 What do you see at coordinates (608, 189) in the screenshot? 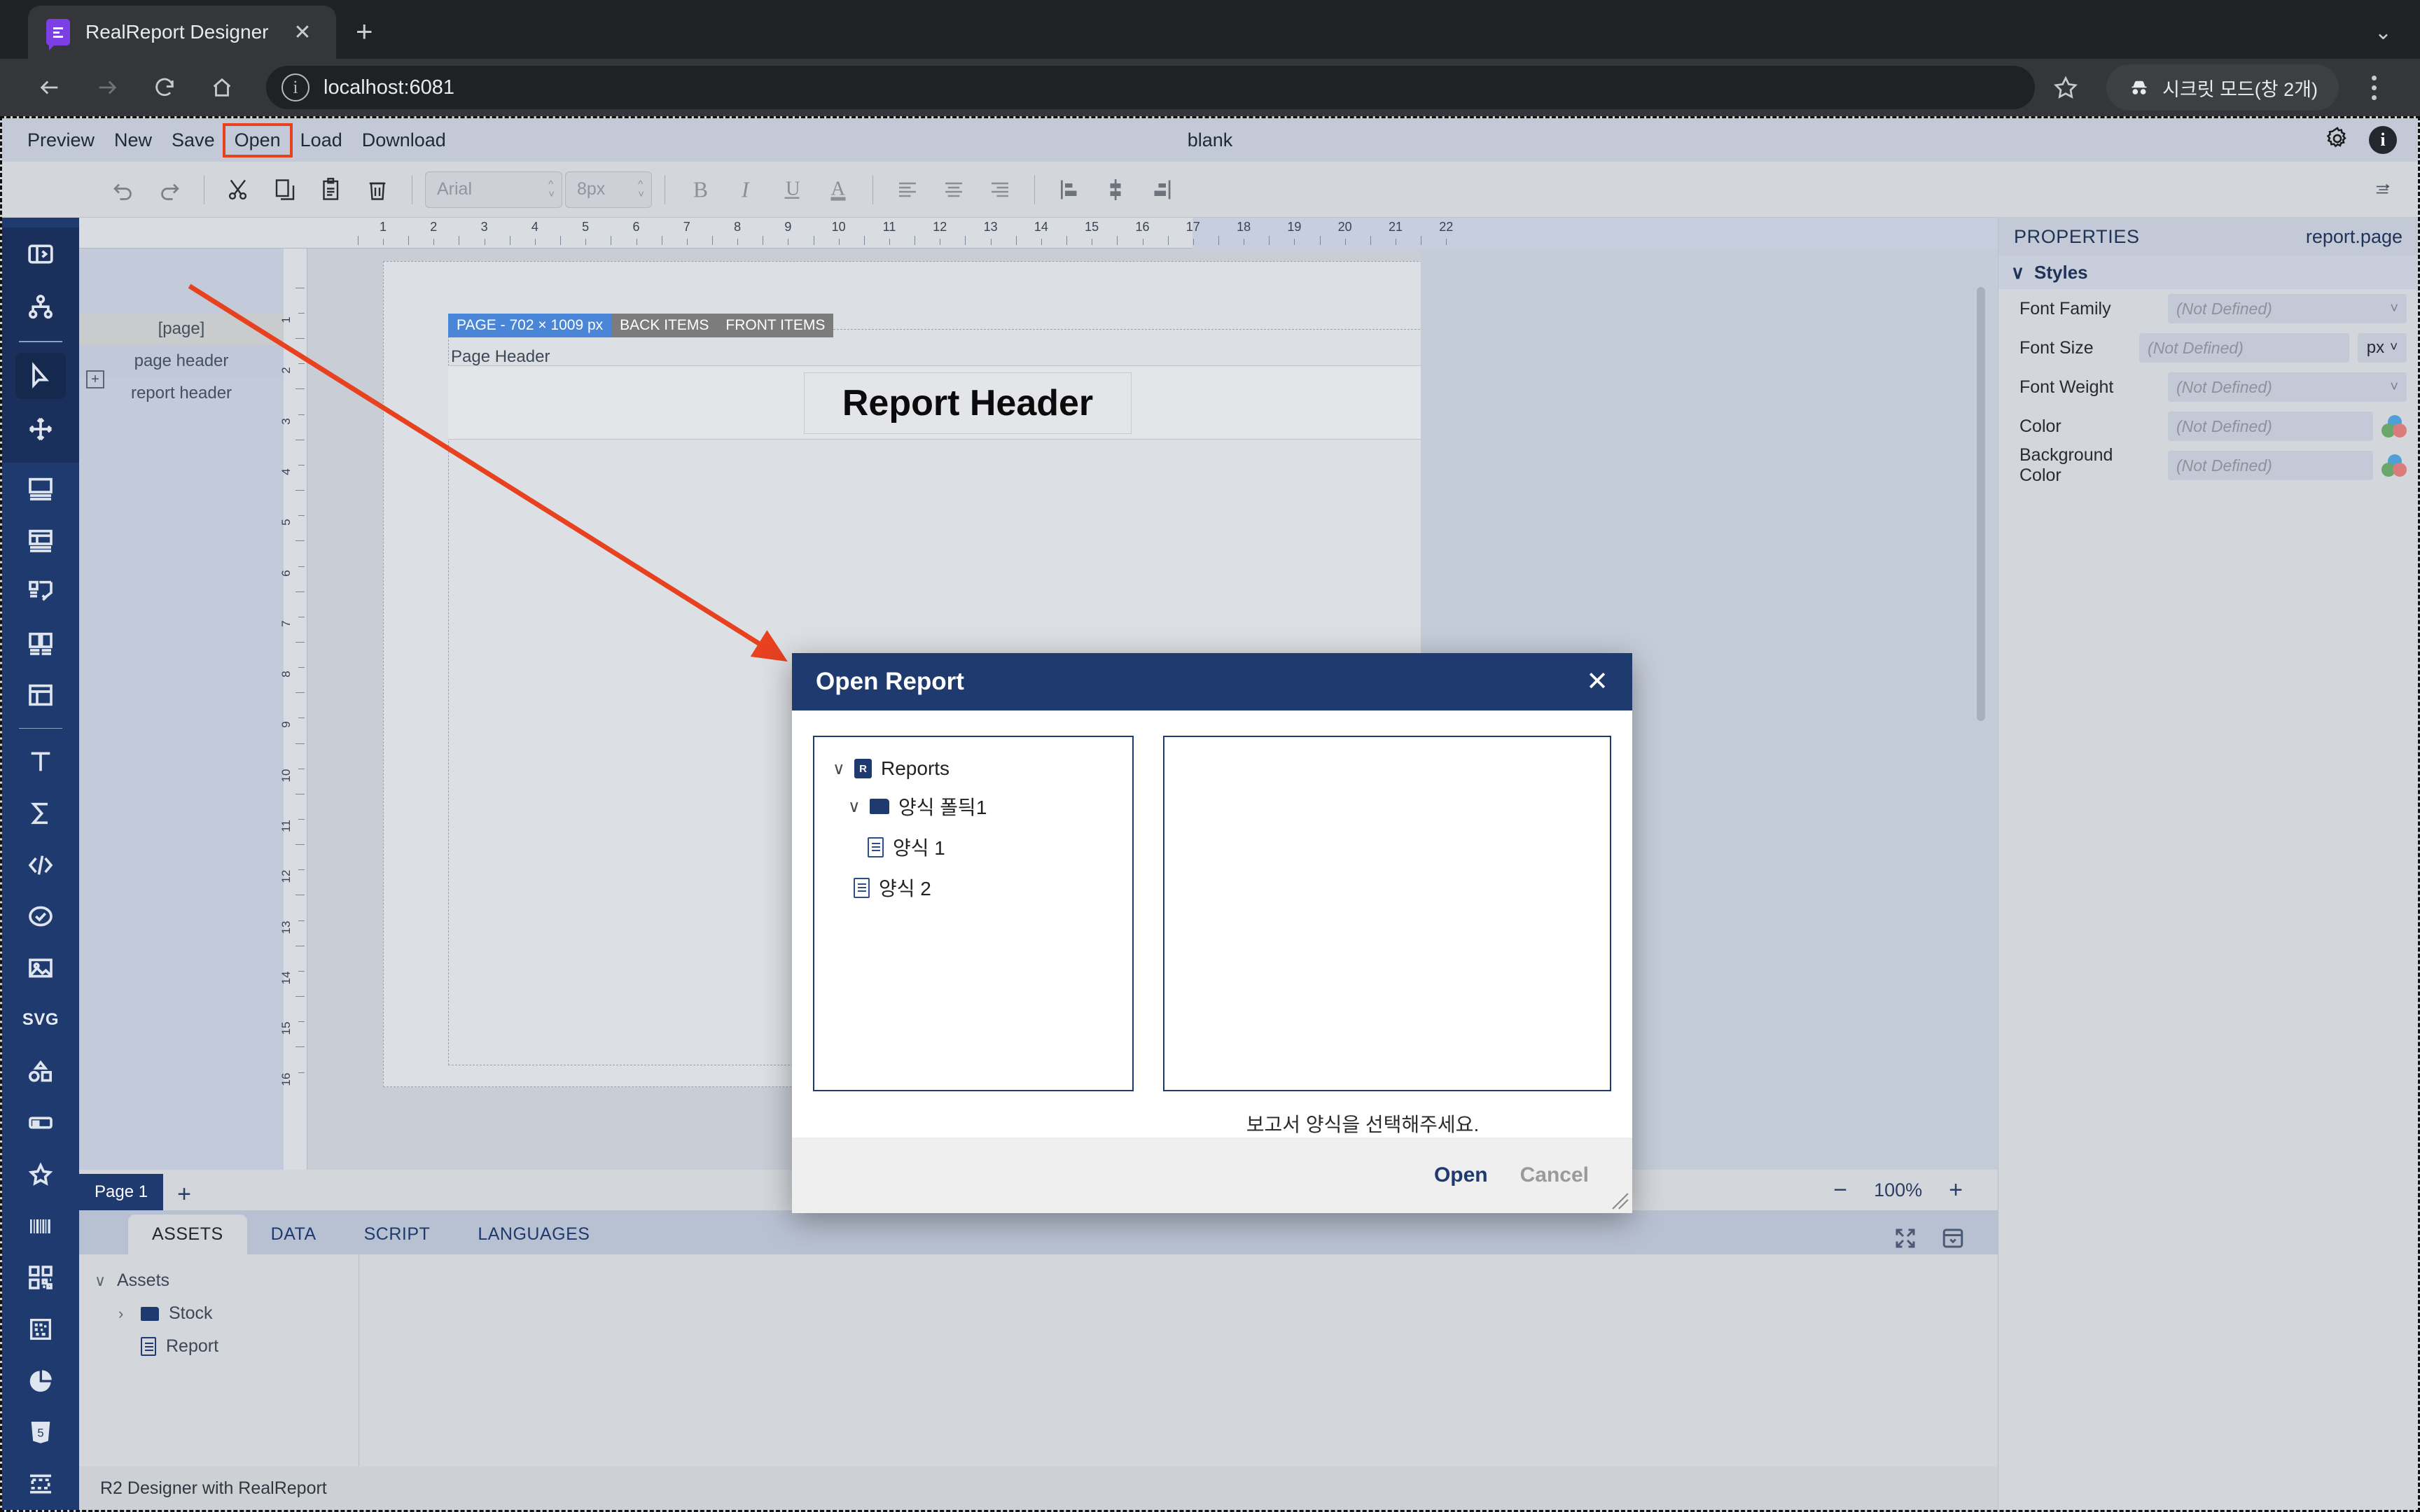
I see `font-size-select: 8px ^ ˅` at bounding box center [608, 189].